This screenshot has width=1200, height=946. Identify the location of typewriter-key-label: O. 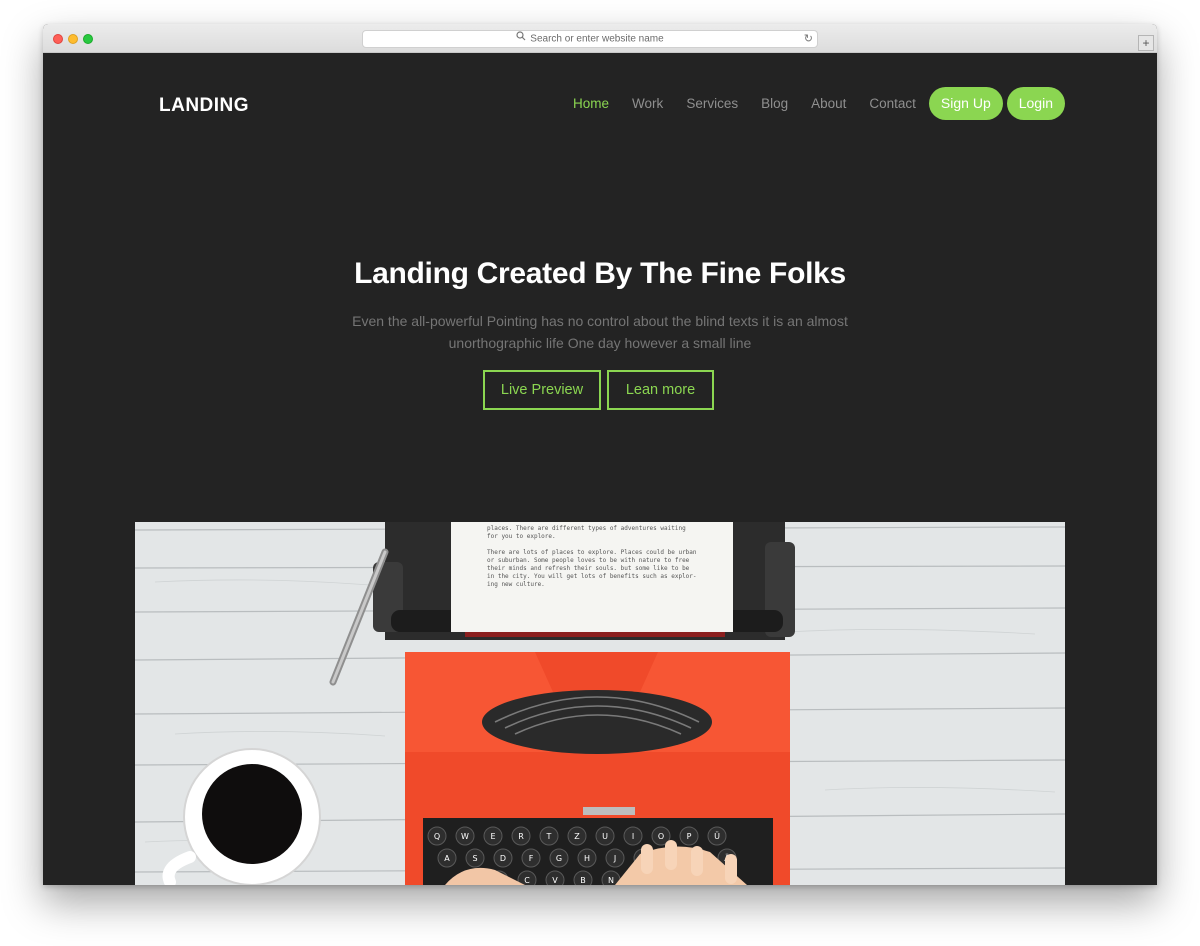
(661, 836).